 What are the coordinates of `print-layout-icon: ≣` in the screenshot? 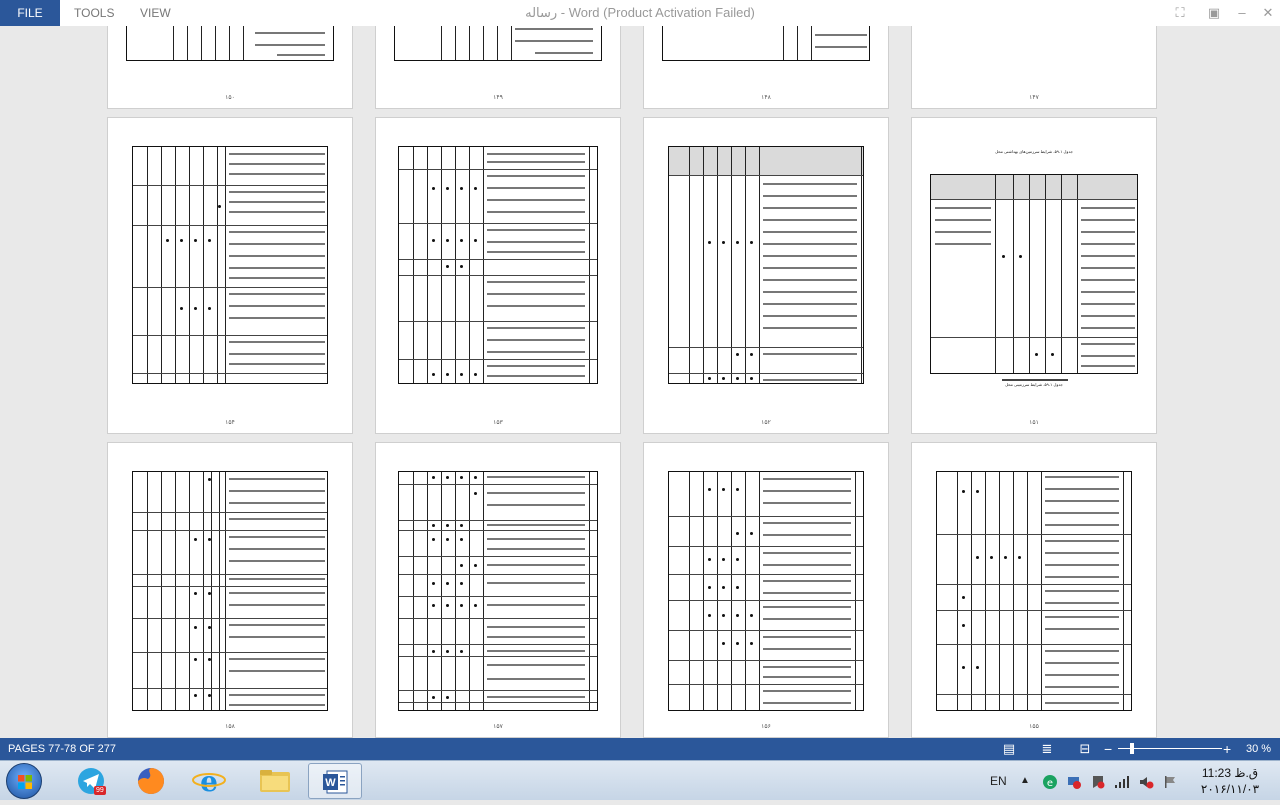 It's located at (1047, 749).